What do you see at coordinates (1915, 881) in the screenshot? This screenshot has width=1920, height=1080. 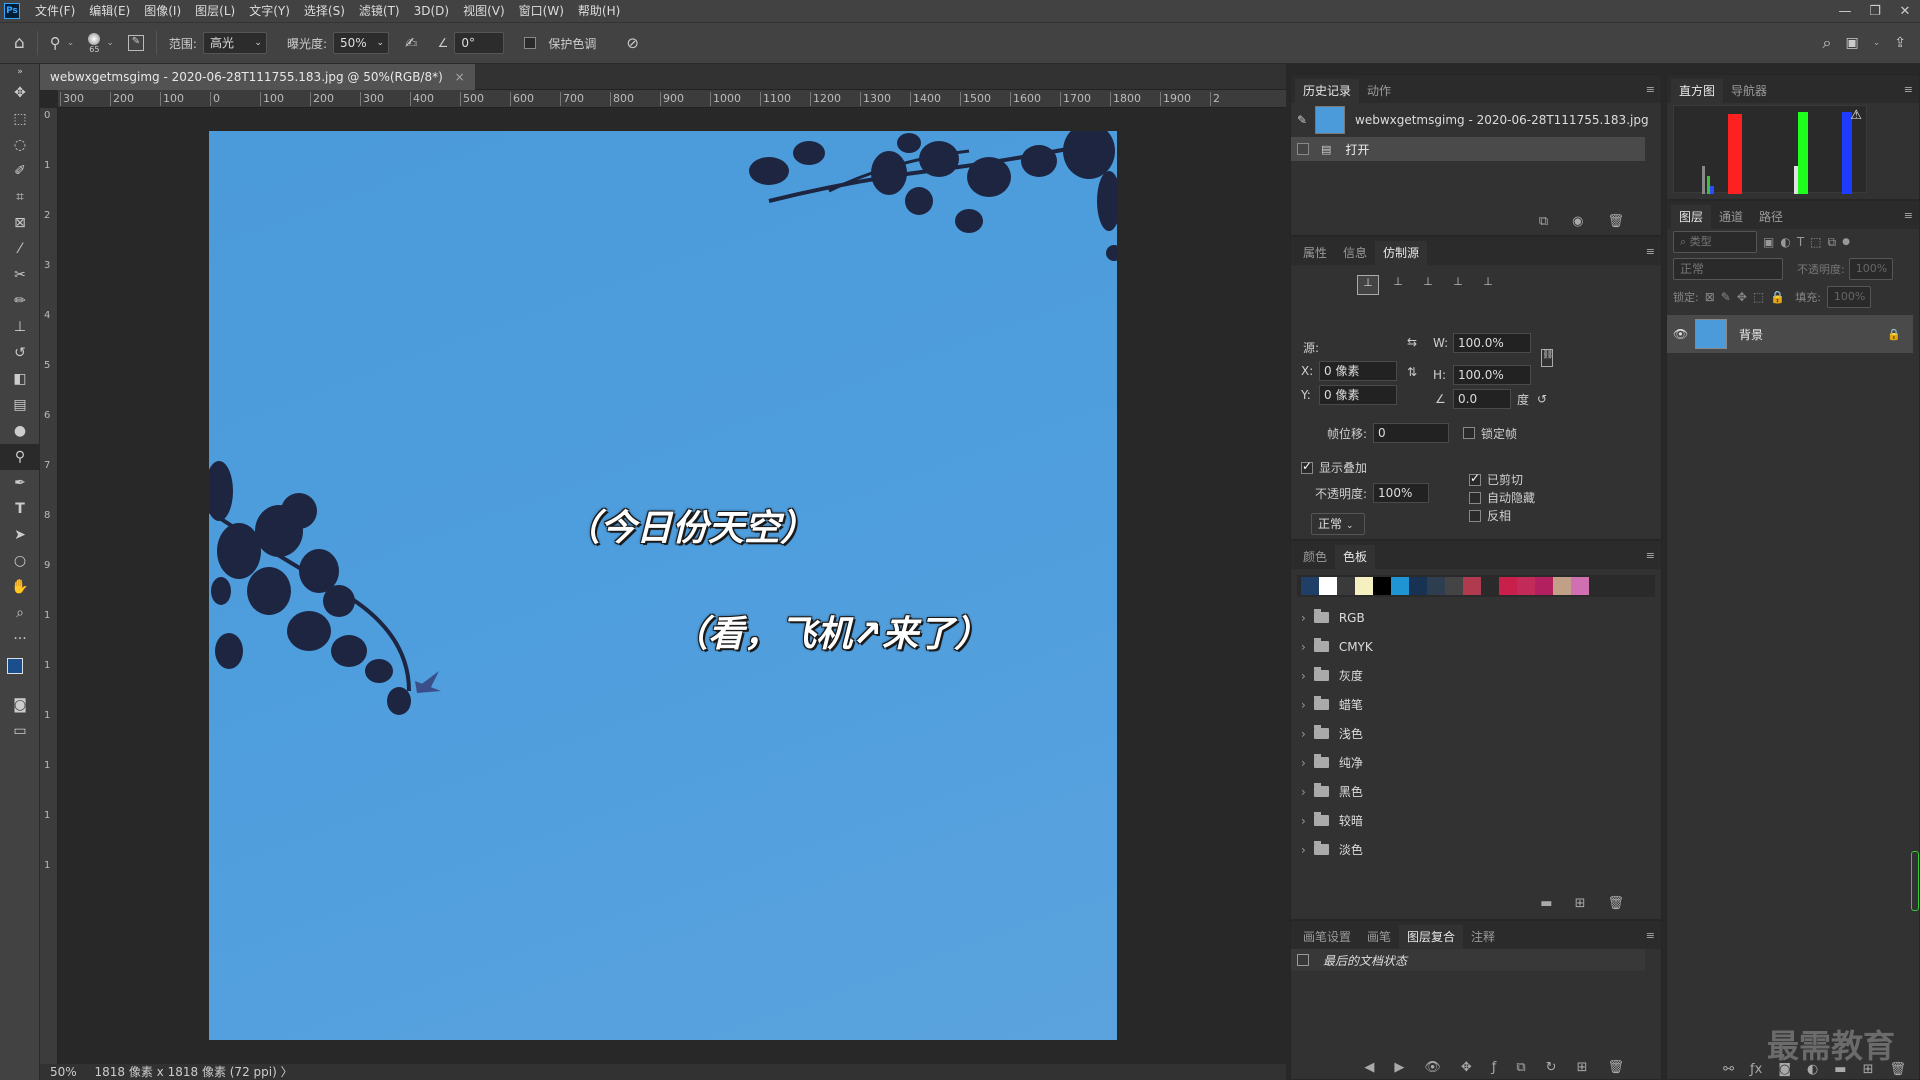 I see `scroll-indicator` at bounding box center [1915, 881].